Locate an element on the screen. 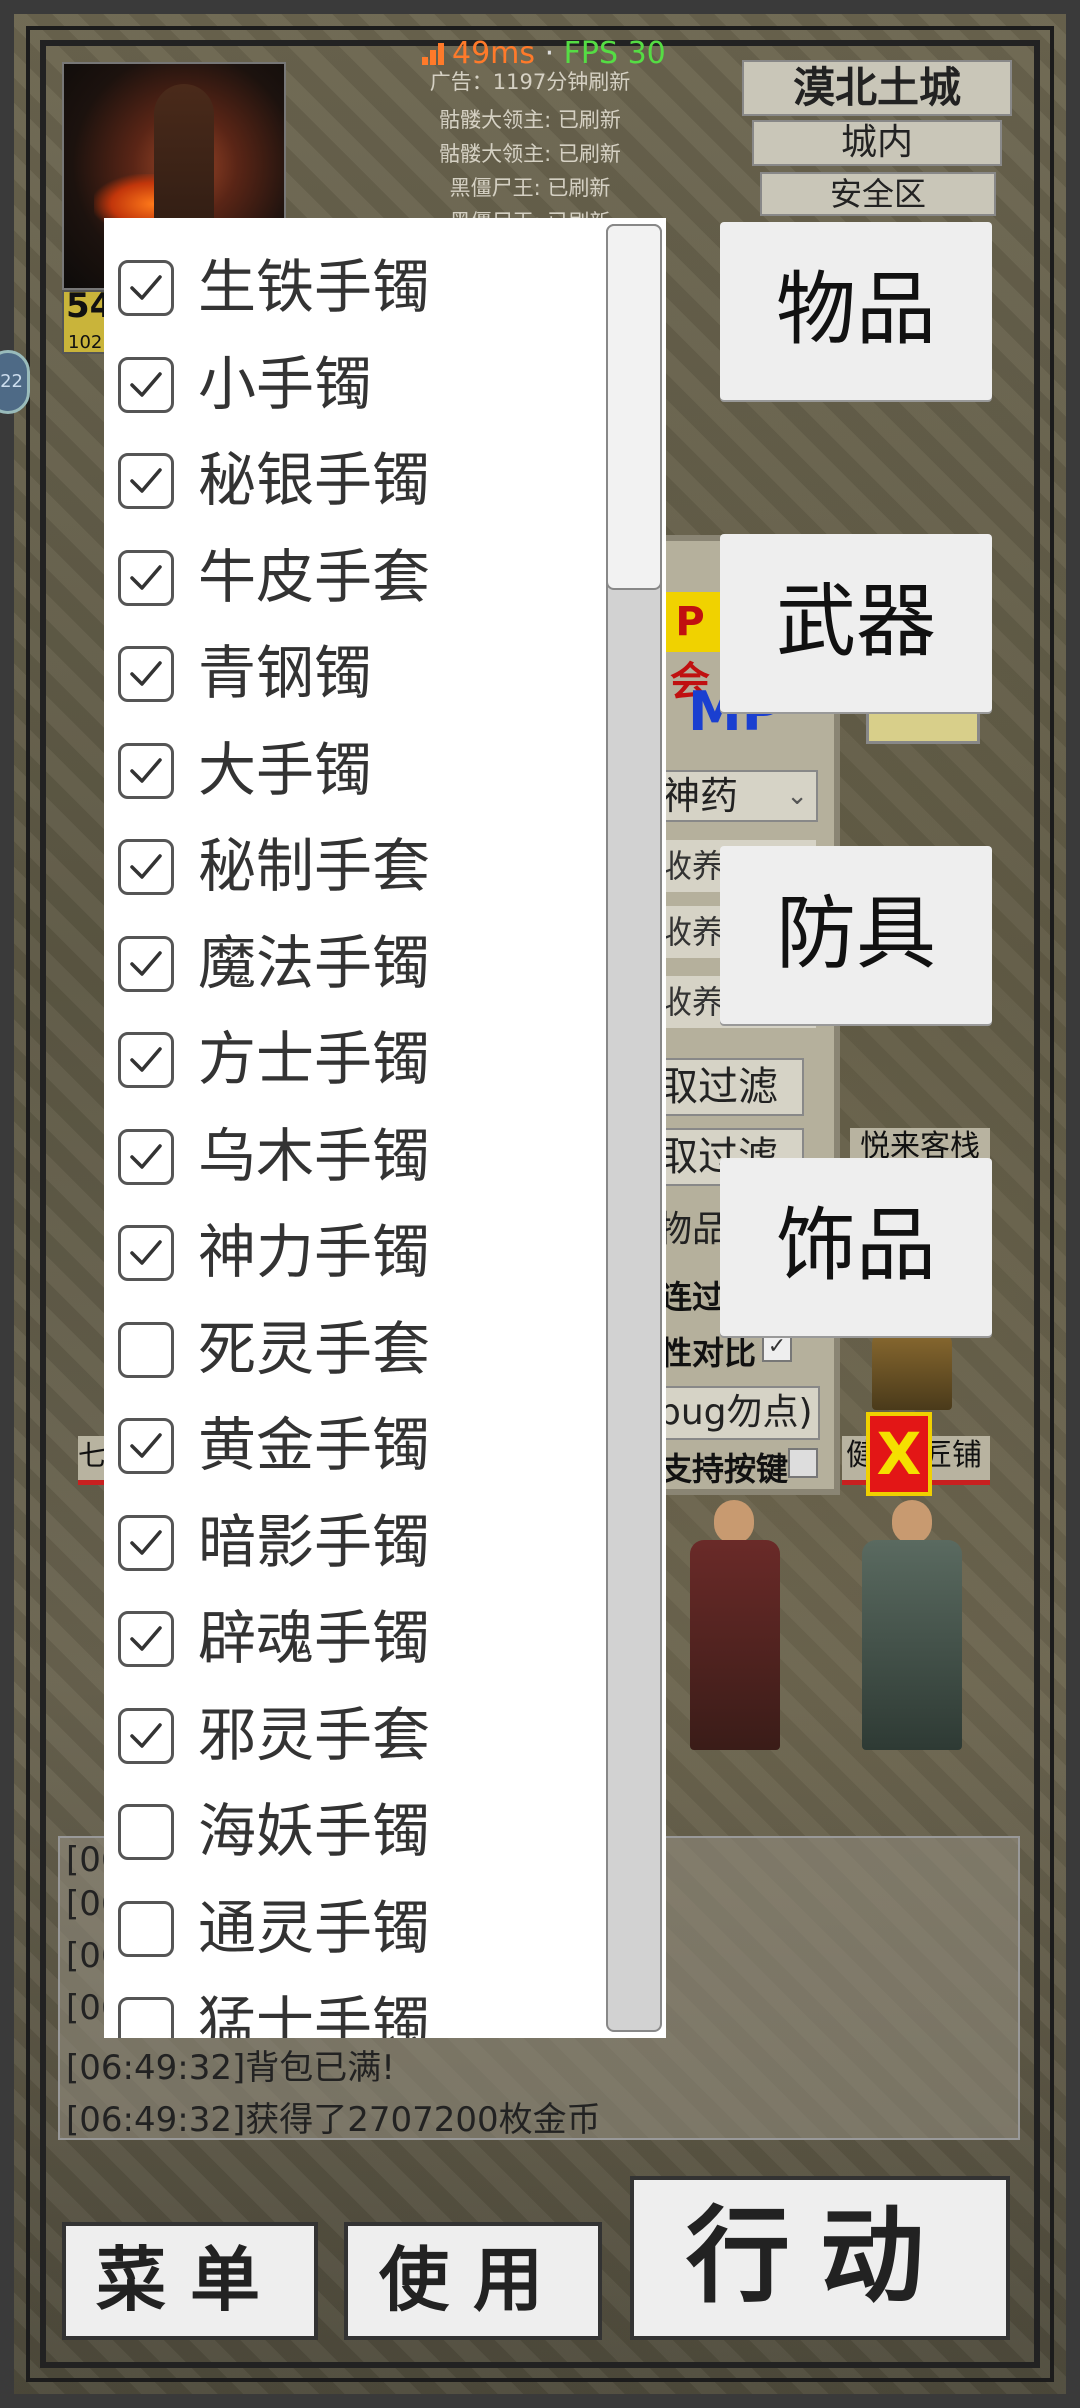 The height and width of the screenshot is (2408, 1080). filter-list-item: 乌木手镯 is located at coordinates (358, 1156).